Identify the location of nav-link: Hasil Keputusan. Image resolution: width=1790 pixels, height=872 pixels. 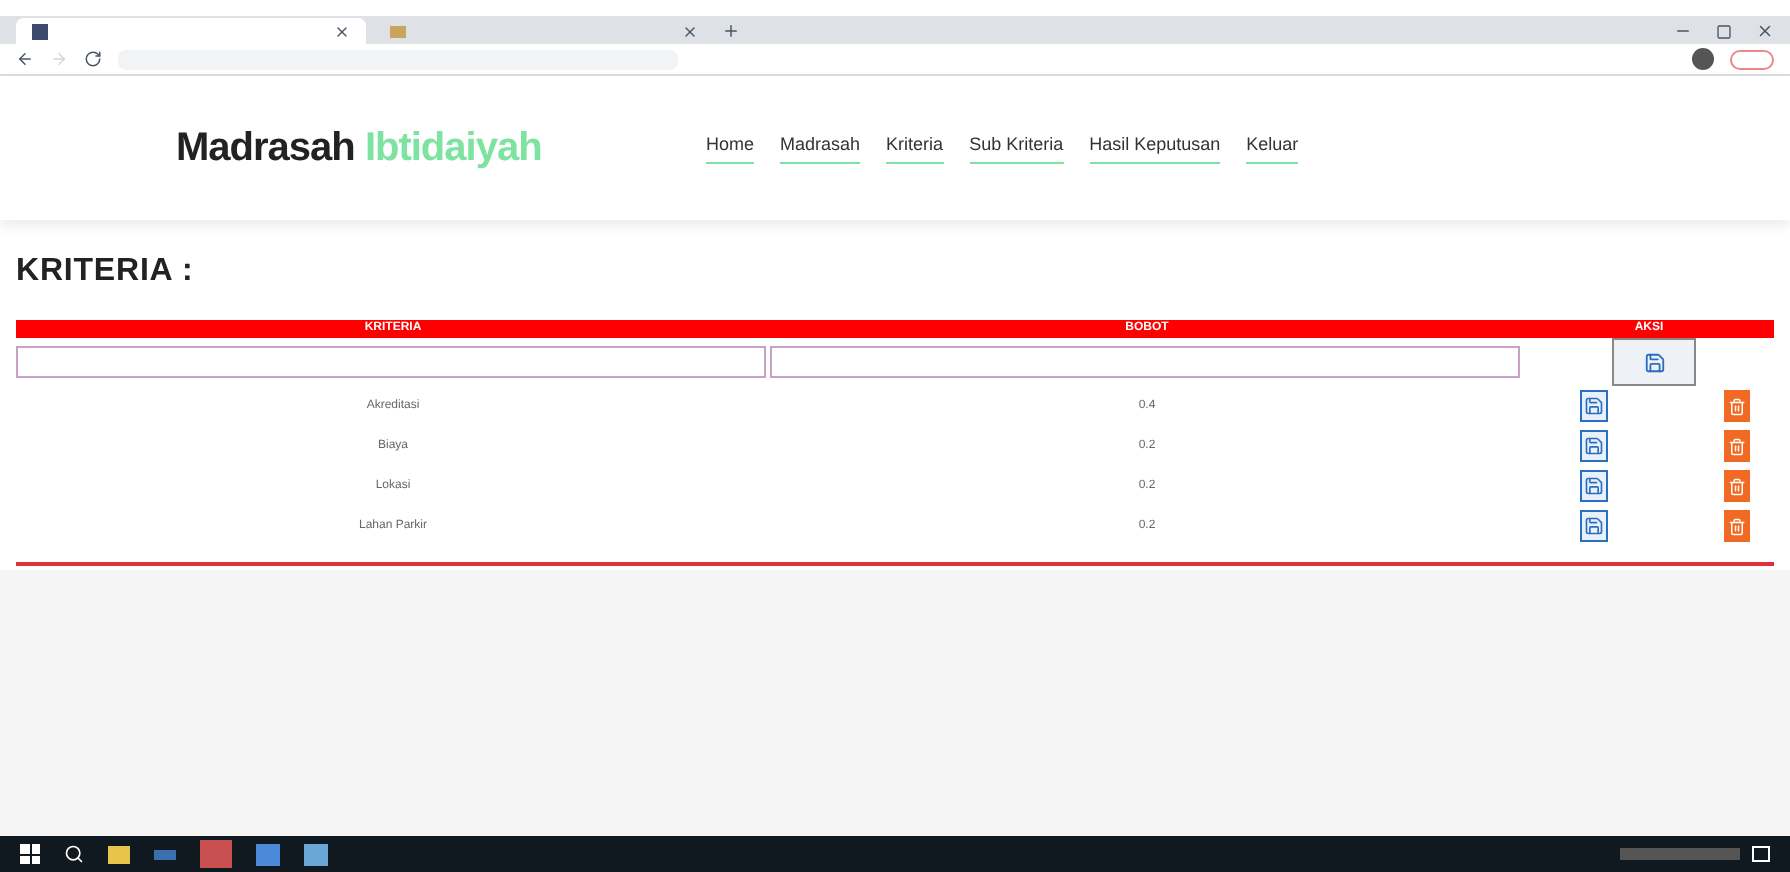
(1155, 148).